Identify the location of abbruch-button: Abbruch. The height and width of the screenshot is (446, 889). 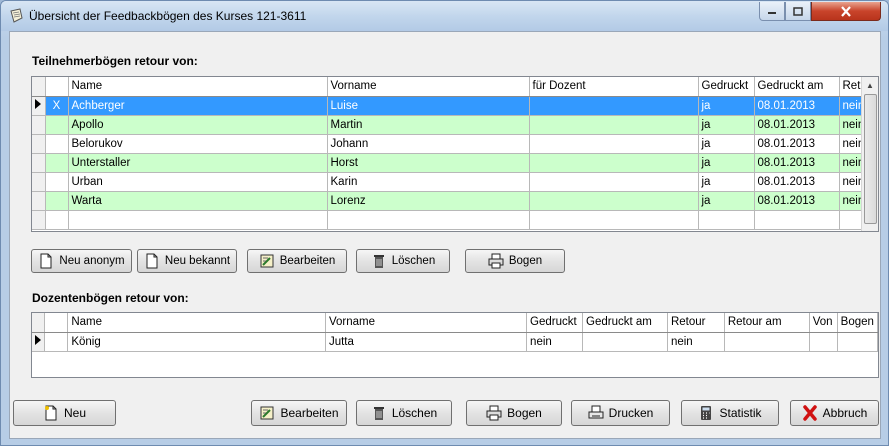
(834, 413).